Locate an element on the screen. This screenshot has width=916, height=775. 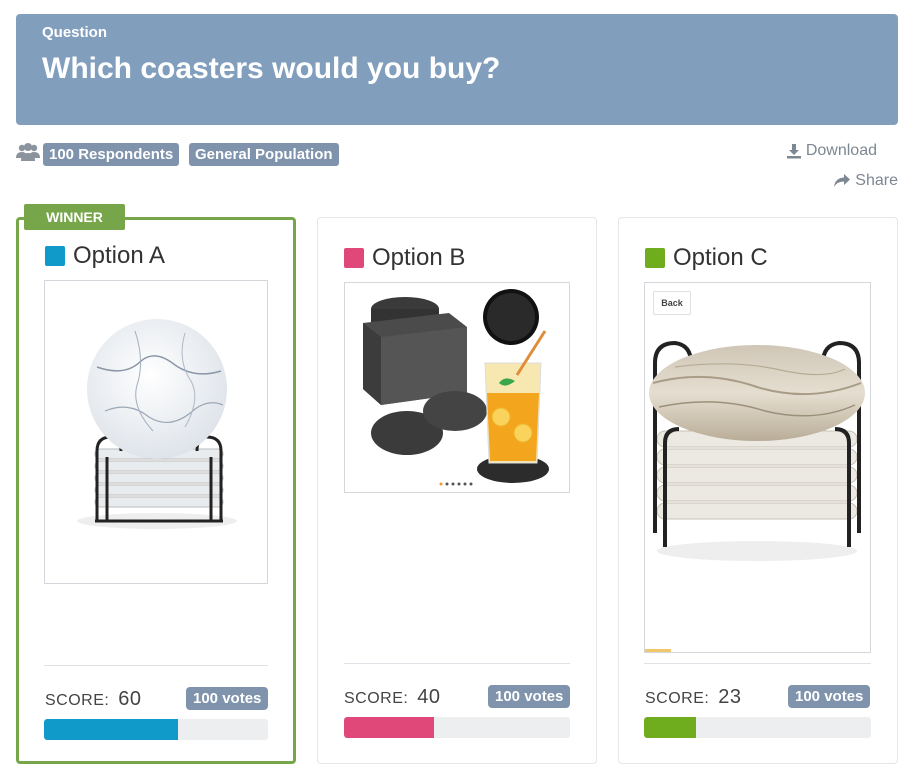
share-link: Share is located at coordinates (865, 181).